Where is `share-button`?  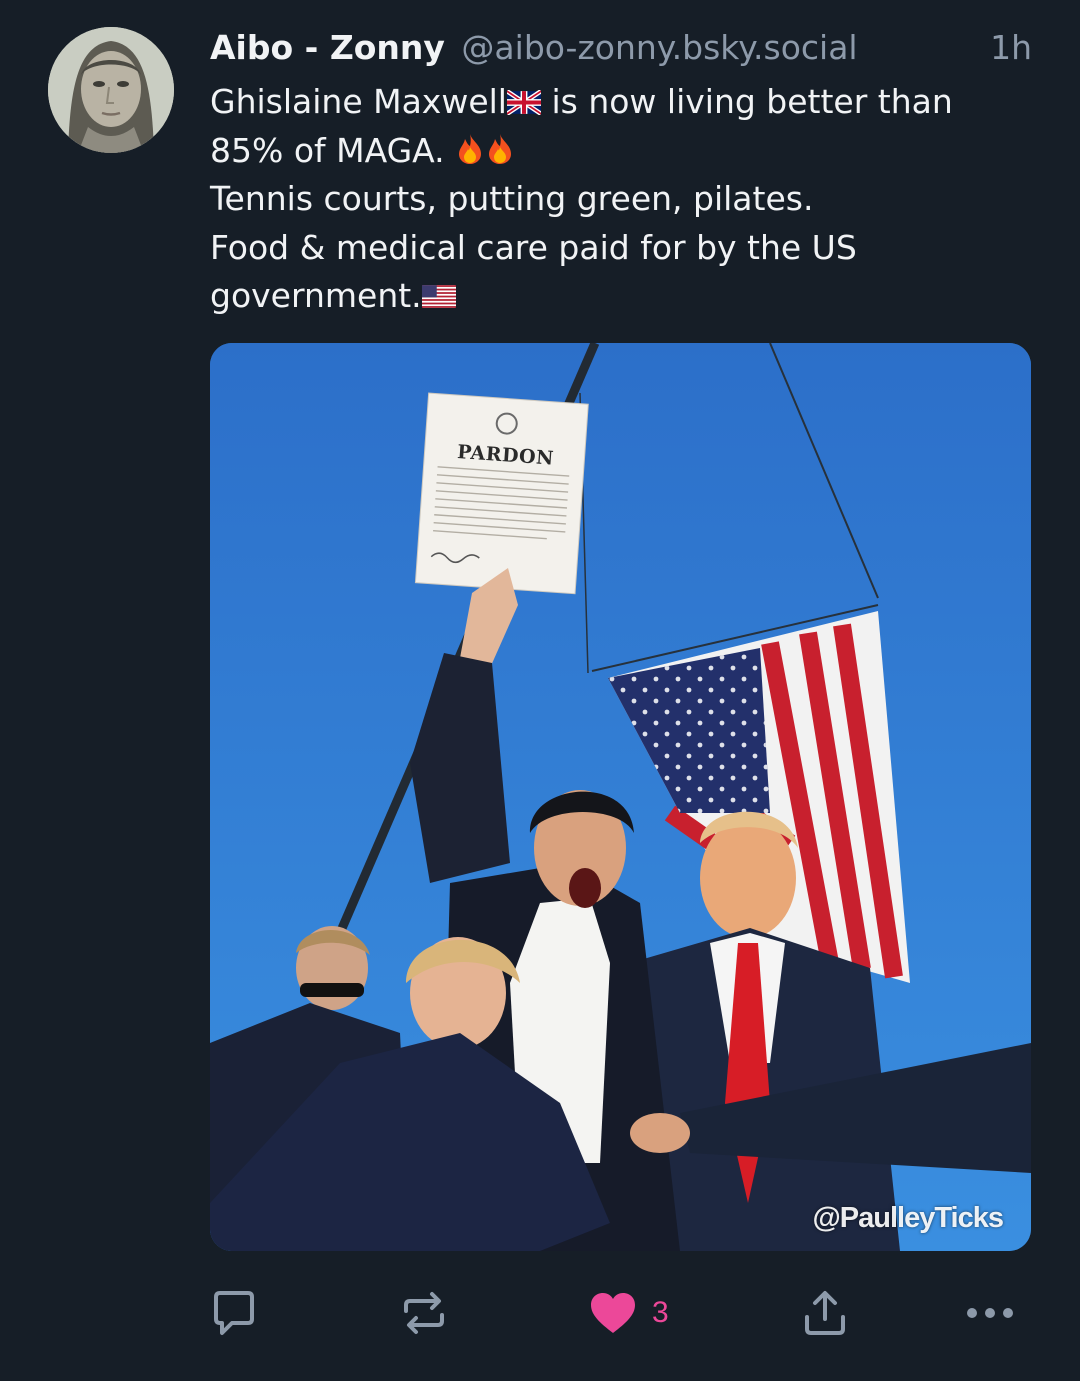
share-button is located at coordinates (825, 1313).